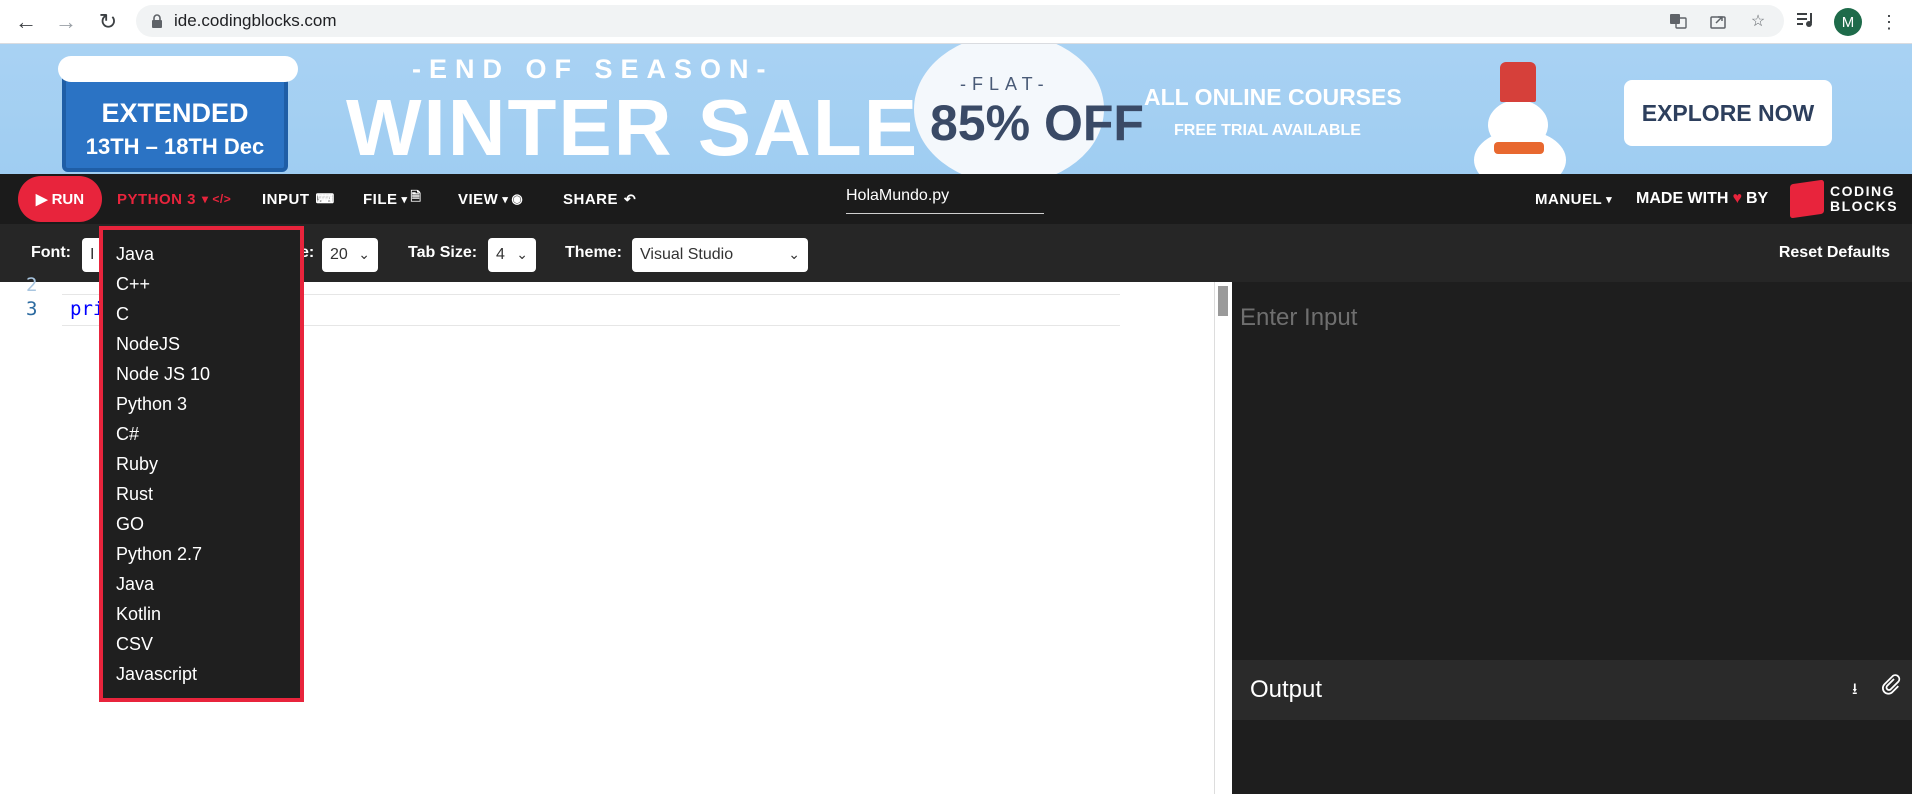  Describe the element at coordinates (1855, 691) in the screenshot. I see `download-icon: ⭳` at that location.